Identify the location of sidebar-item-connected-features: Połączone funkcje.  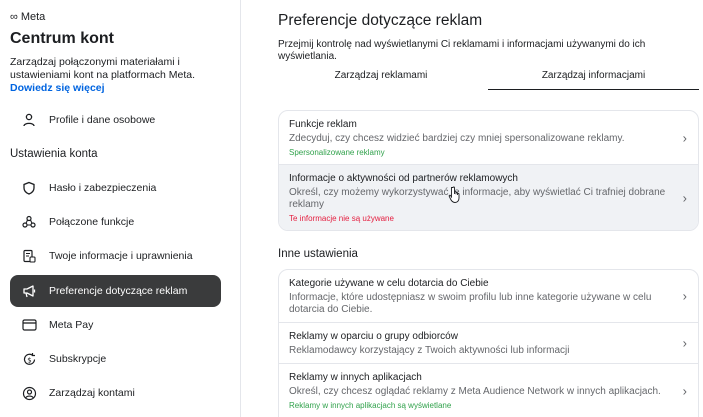
(115, 222).